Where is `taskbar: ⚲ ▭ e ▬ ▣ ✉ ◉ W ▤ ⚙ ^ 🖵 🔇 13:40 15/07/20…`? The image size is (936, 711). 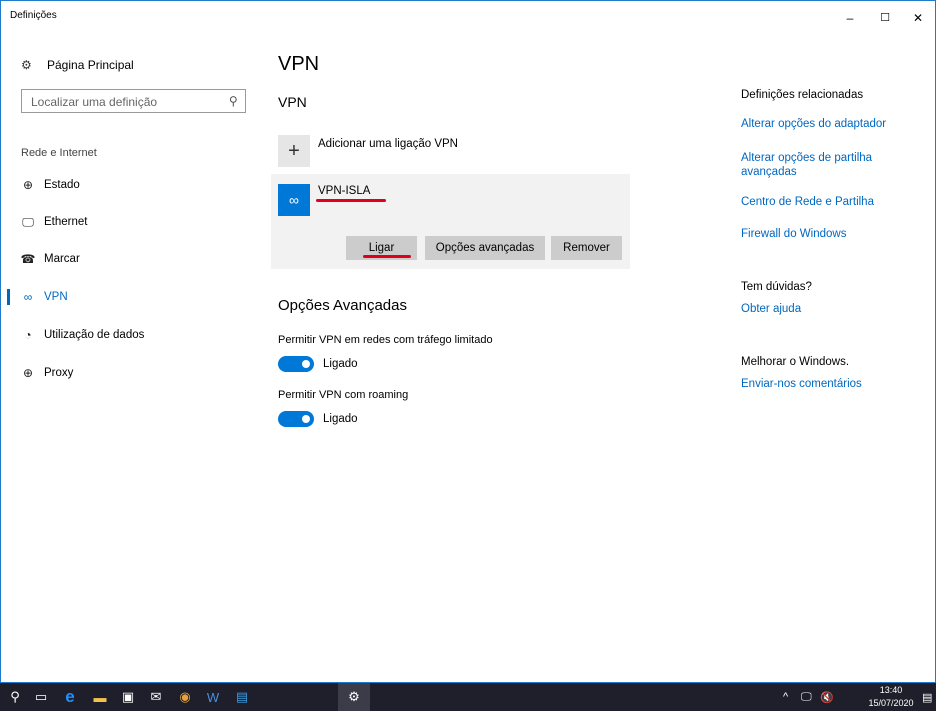 taskbar: ⚲ ▭ e ▬ ▣ ✉ ◉ W ▤ ⚙ ^ 🖵 🔇 13:40 15/07/20… is located at coordinates (468, 697).